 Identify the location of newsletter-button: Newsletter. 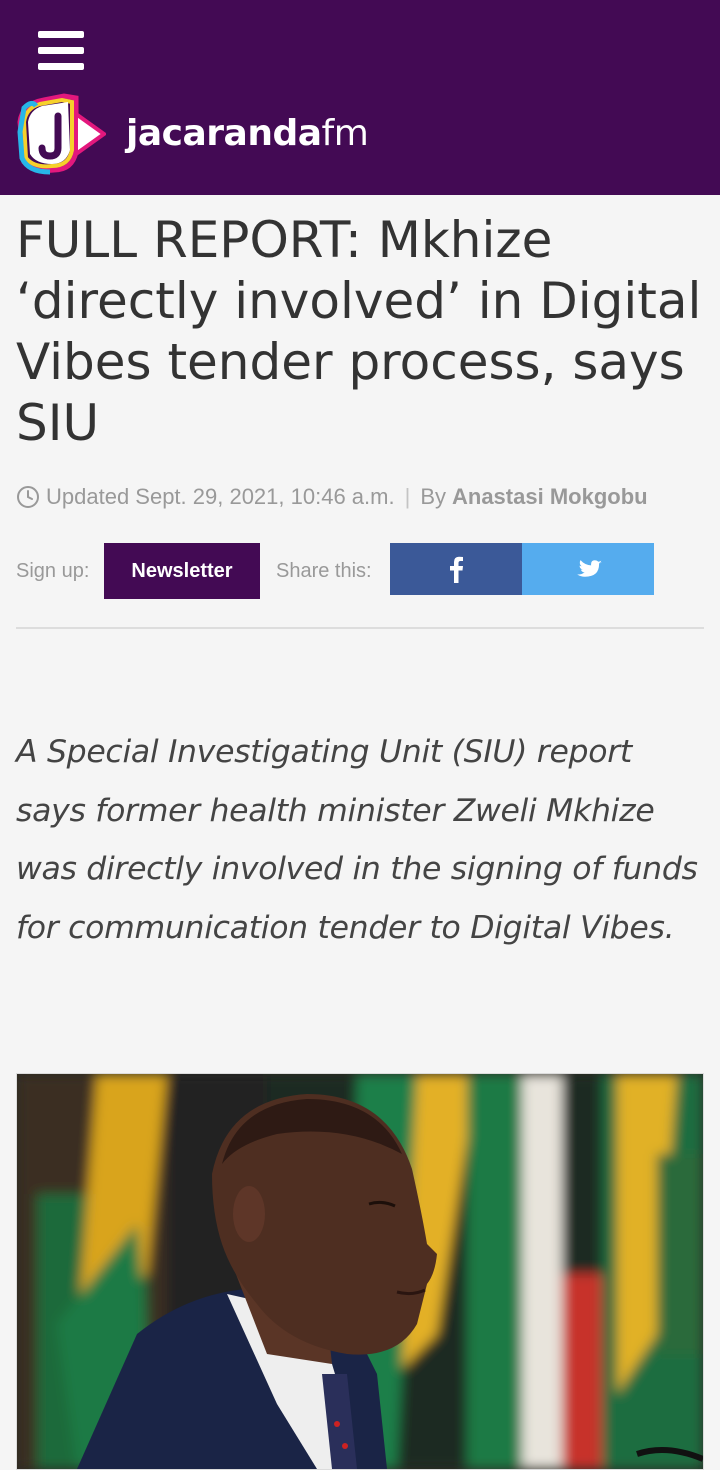
(182, 571).